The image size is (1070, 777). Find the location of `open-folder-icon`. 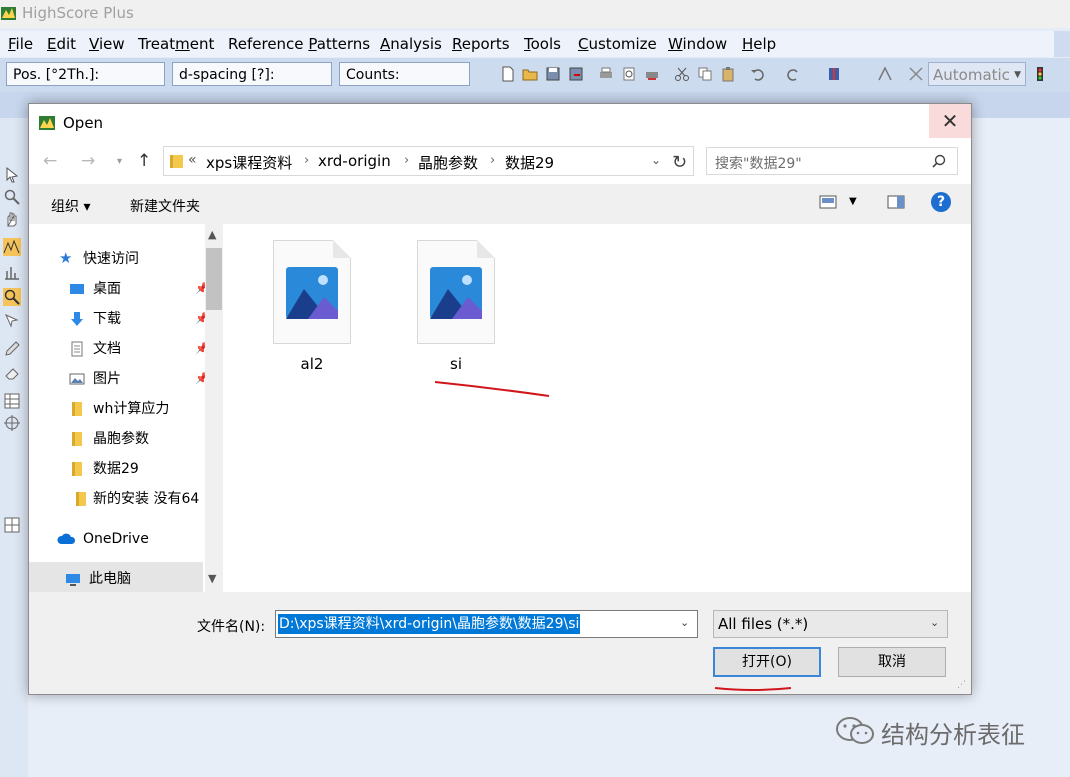

open-folder-icon is located at coordinates (530, 74).